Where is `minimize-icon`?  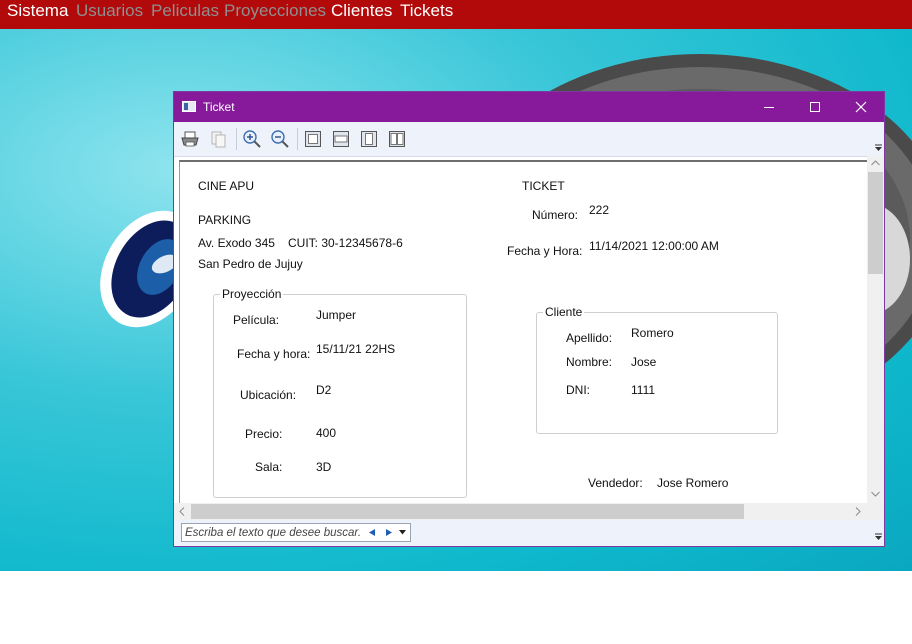 minimize-icon is located at coordinates (769, 107).